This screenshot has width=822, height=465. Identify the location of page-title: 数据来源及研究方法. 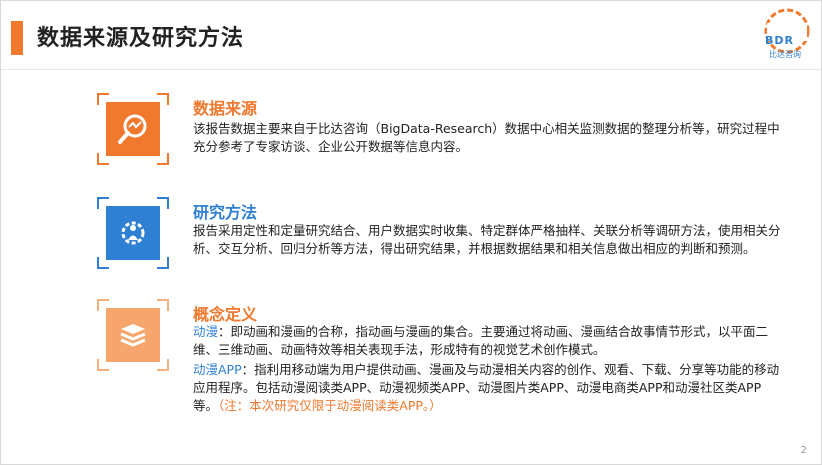
(141, 38).